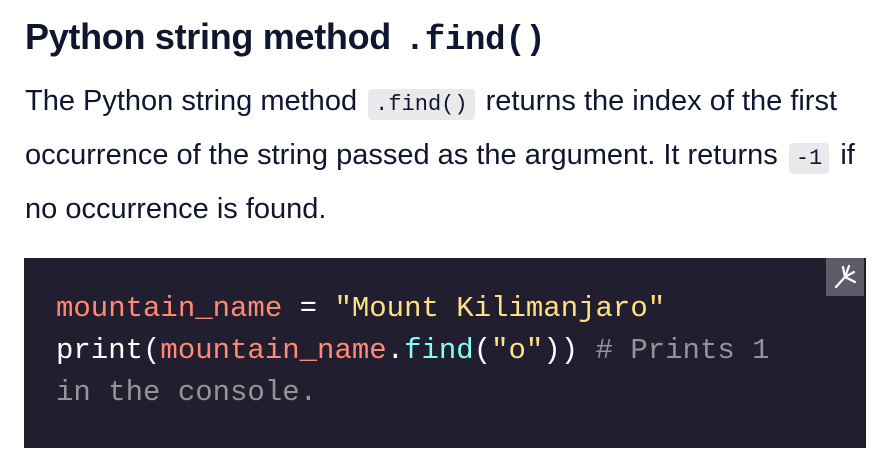  I want to click on expand-icon, so click(845, 276).